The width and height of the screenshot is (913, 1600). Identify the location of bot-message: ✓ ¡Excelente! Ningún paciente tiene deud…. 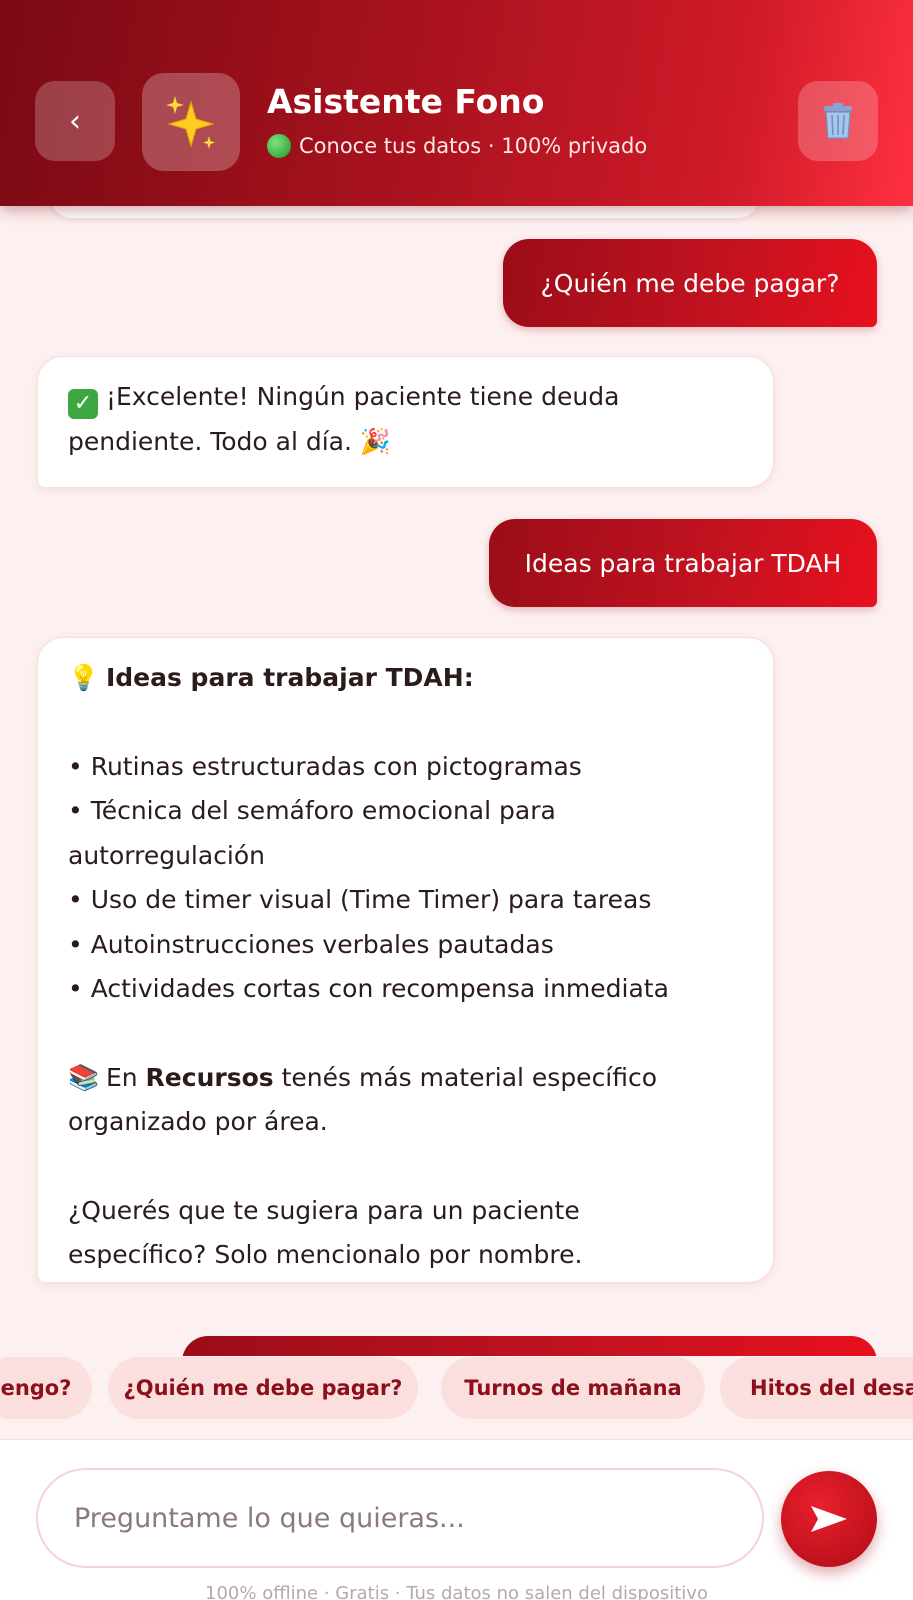
(405, 422).